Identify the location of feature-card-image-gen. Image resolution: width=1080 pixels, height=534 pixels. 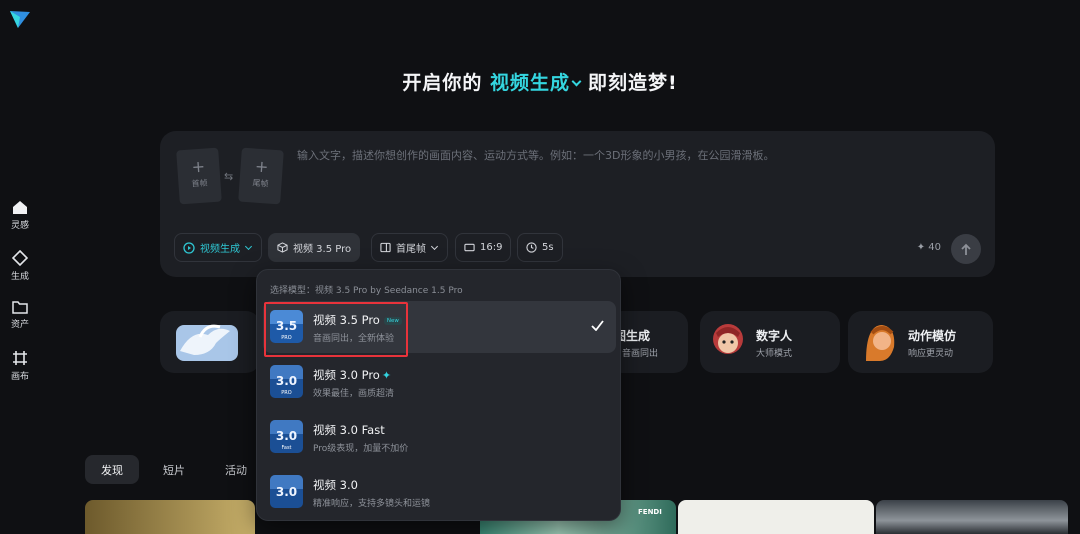
(210, 342).